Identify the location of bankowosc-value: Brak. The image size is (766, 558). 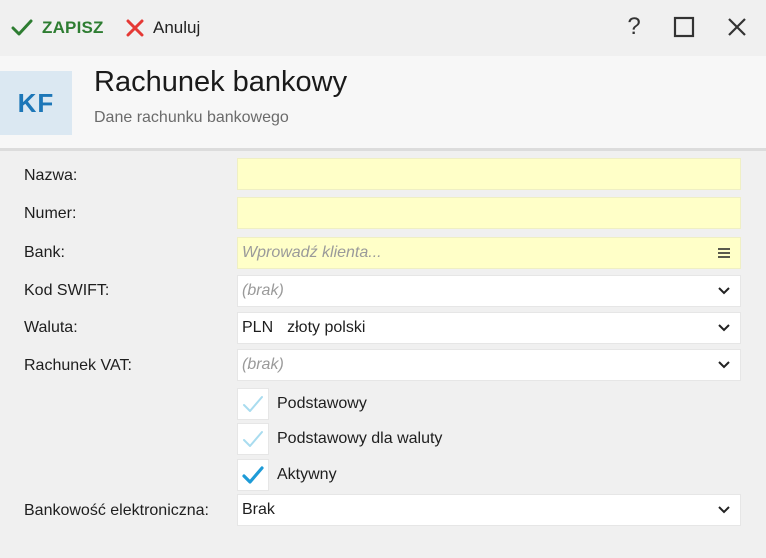
(258, 509).